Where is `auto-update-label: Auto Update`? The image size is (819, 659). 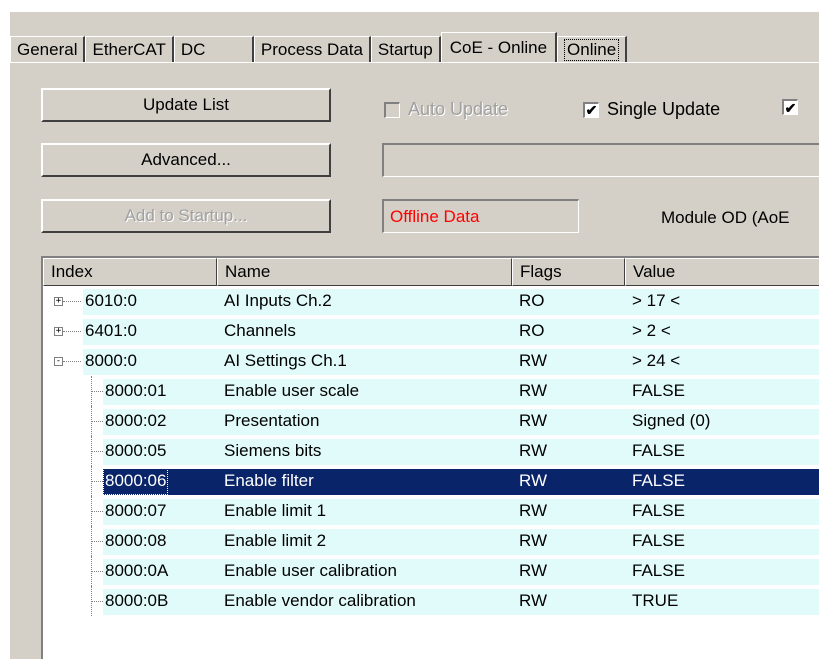 auto-update-label: Auto Update is located at coordinates (458, 109).